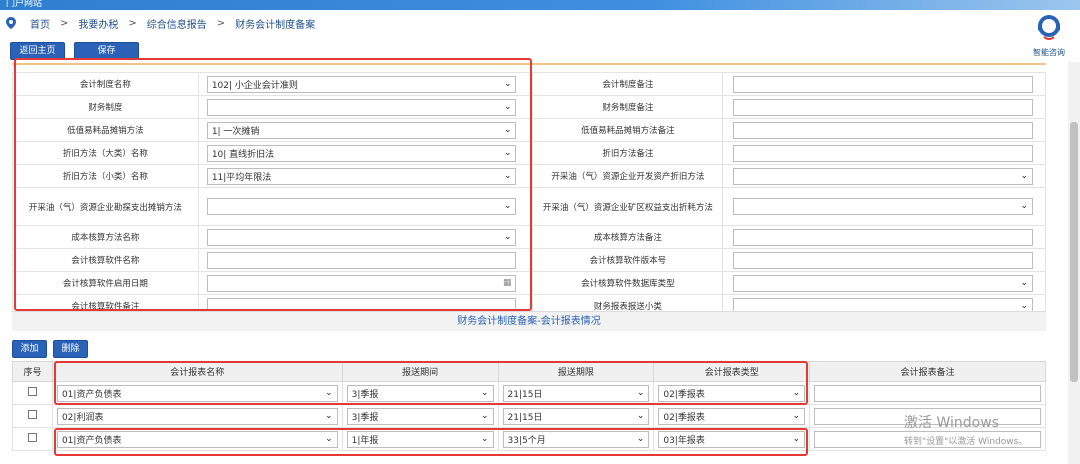  I want to click on left-field-select: 1| 一次摊销 ⌄, so click(361, 130).